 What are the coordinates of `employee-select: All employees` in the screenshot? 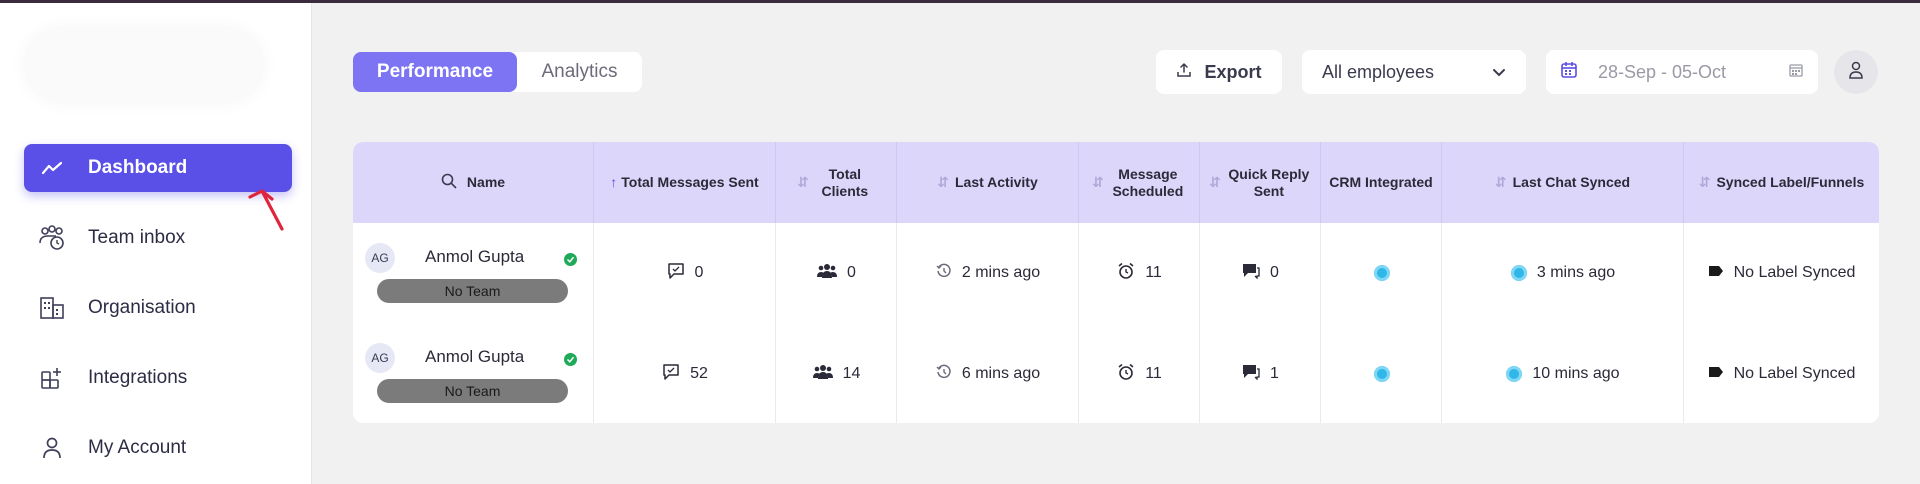 It's located at (1414, 72).